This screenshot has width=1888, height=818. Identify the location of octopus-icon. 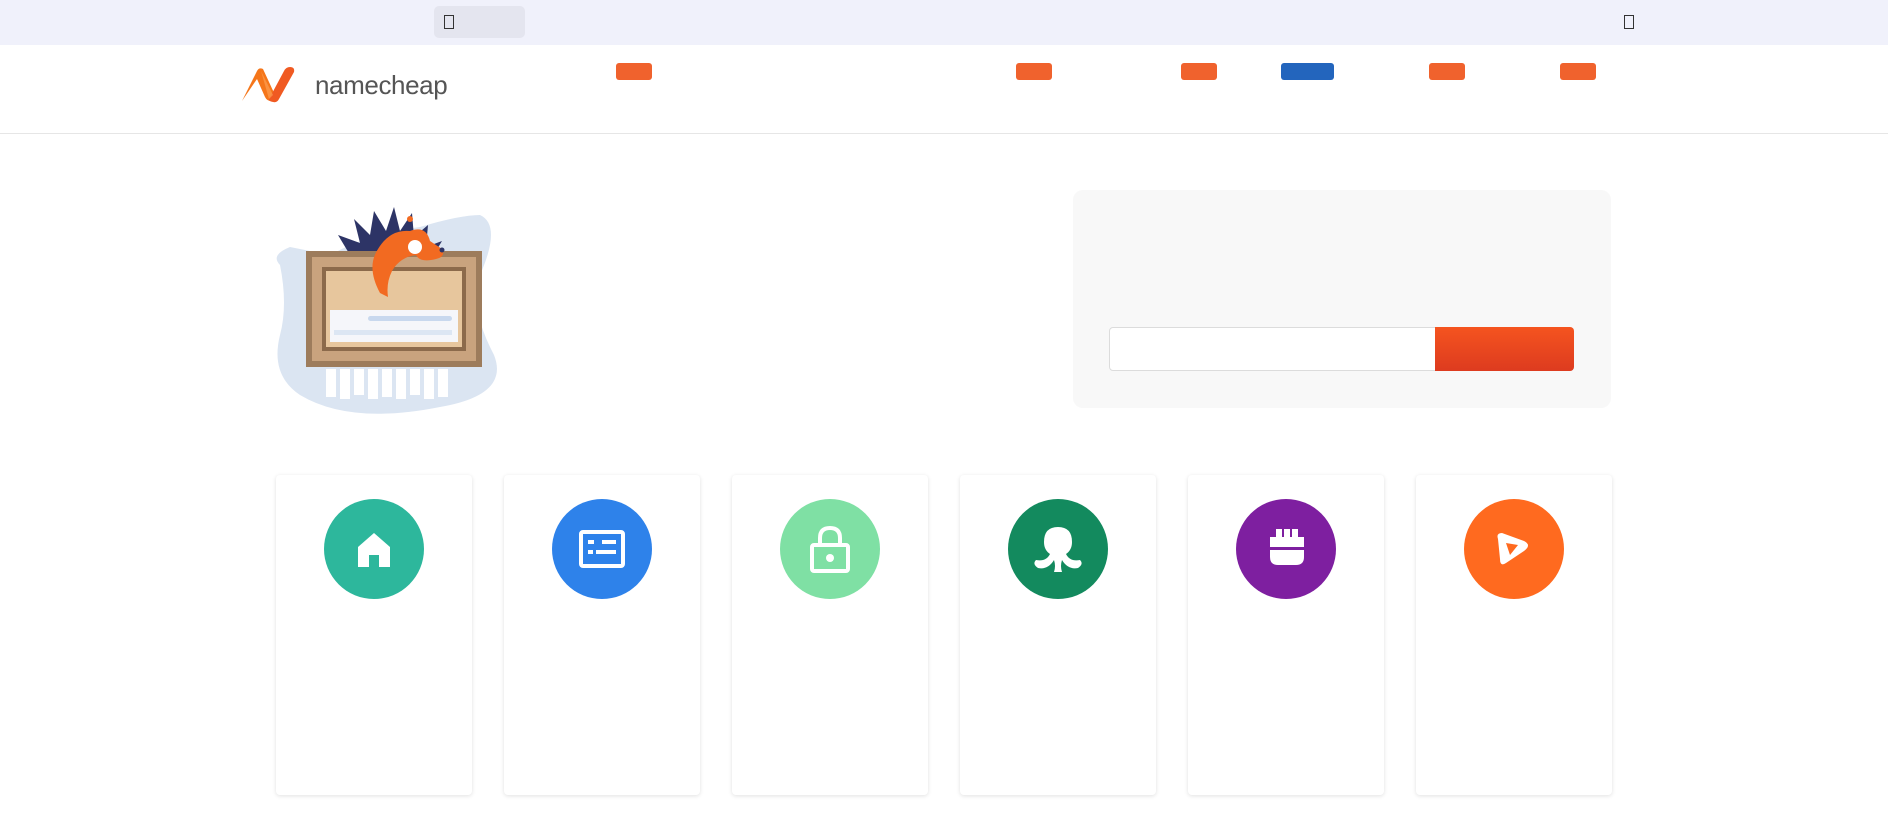
(1058, 549).